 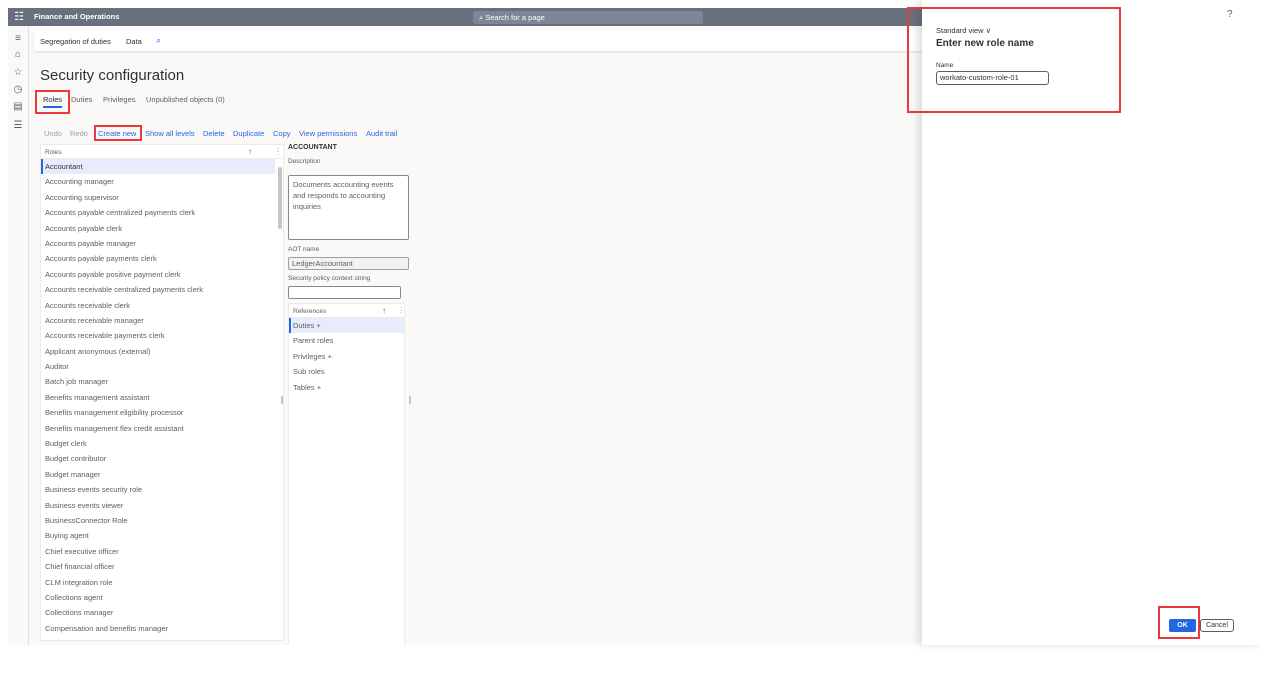 What do you see at coordinates (988, 30) in the screenshot?
I see `chevron-down-icon: ∨` at bounding box center [988, 30].